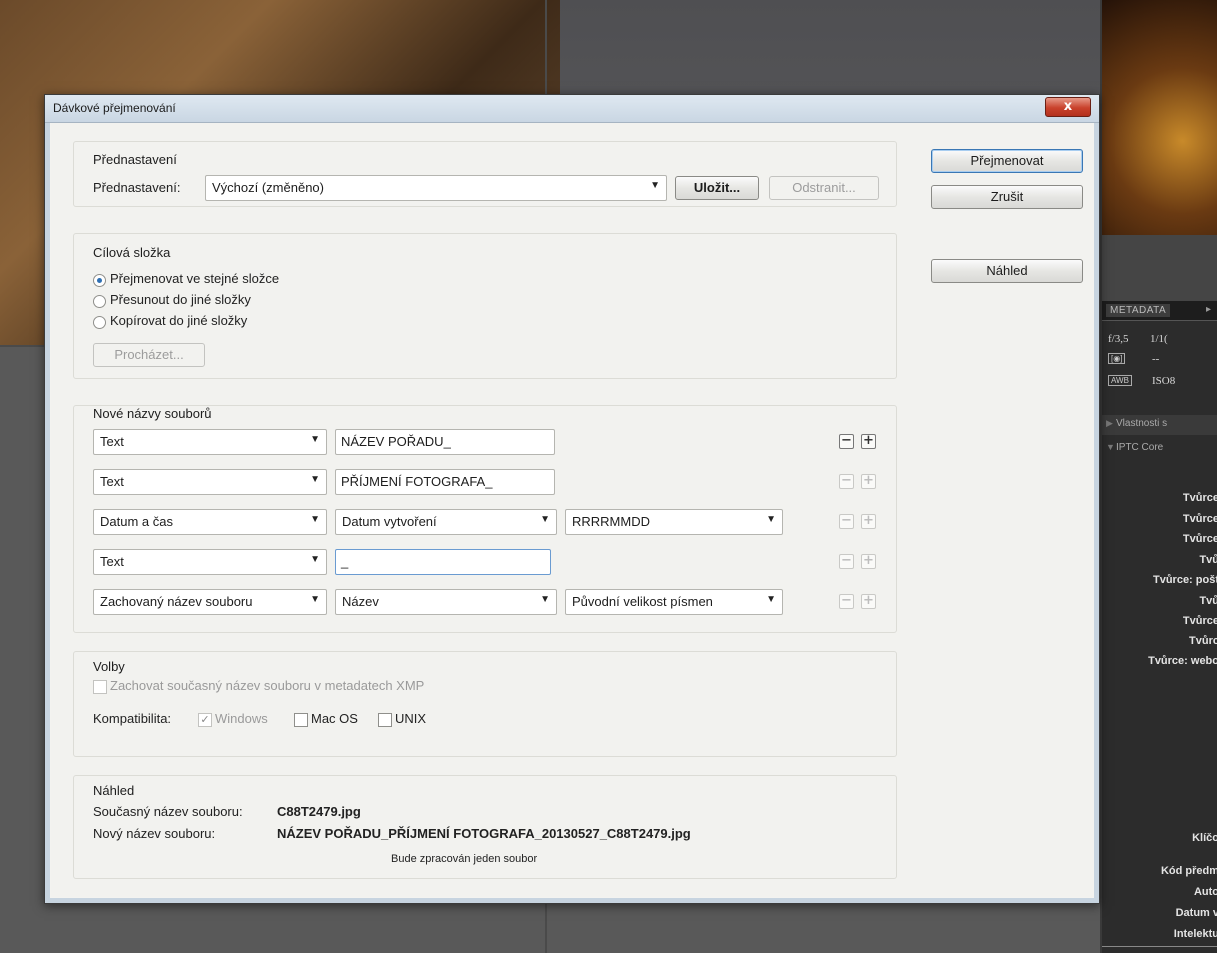 Image resolution: width=1217 pixels, height=953 pixels. I want to click on dropdown-value: RRRRMMDD, so click(611, 521).